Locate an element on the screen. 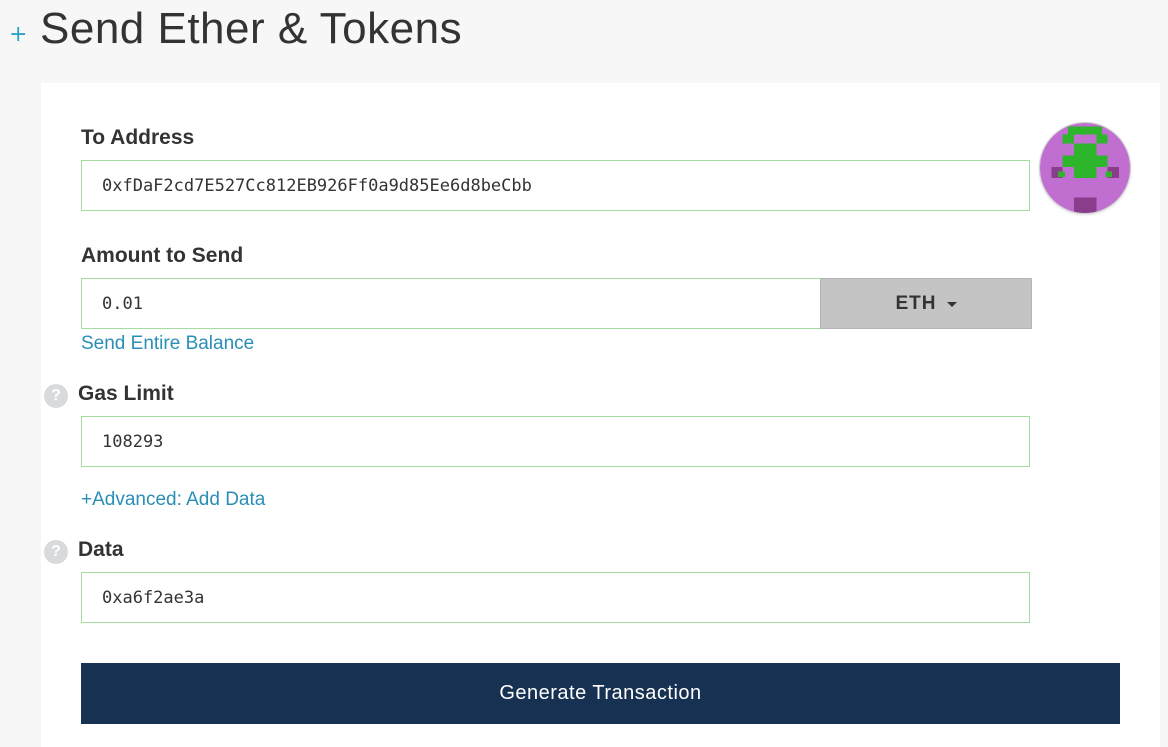 The width and height of the screenshot is (1168, 747). advanced-add-data-link: +Advanced: Add Data is located at coordinates (173, 500).